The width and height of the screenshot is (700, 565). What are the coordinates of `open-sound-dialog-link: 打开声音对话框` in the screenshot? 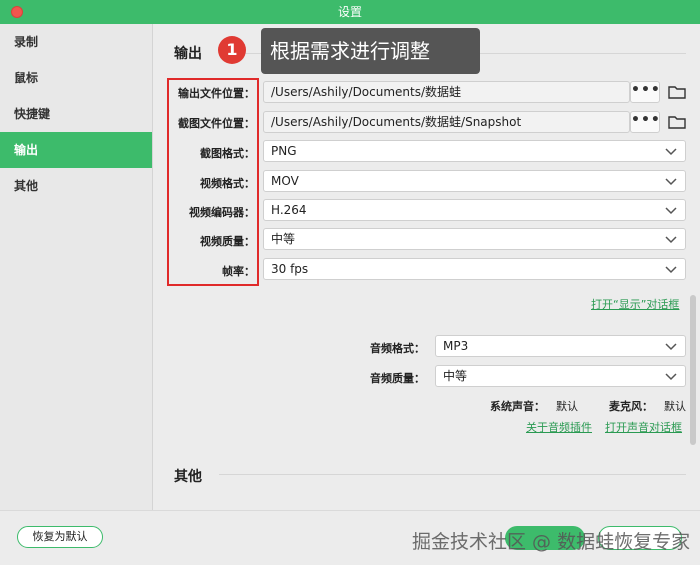 It's located at (643, 427).